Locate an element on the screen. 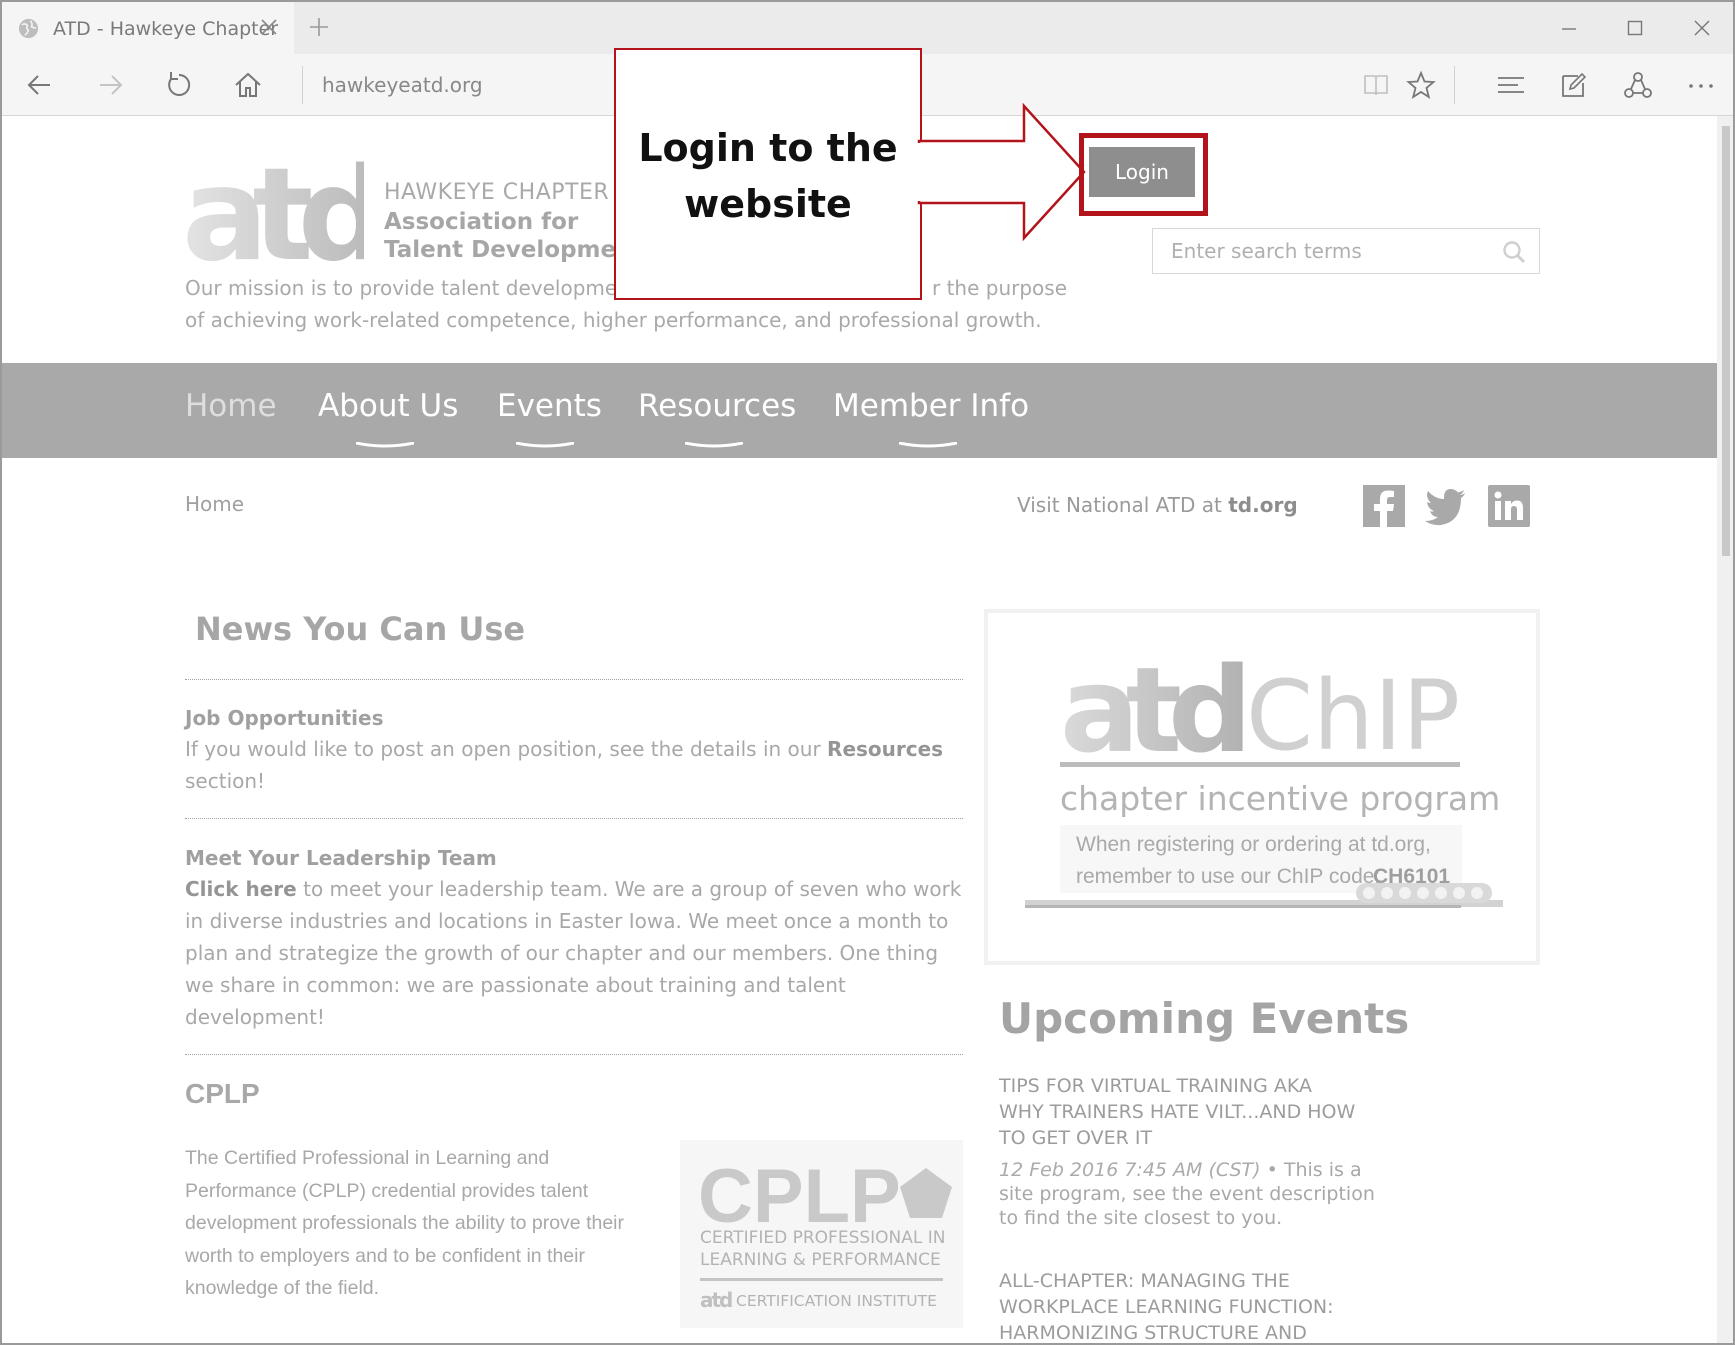 This screenshot has height=1345, width=1735. visit-text: Visit National ATD at is located at coordinates (1123, 505).